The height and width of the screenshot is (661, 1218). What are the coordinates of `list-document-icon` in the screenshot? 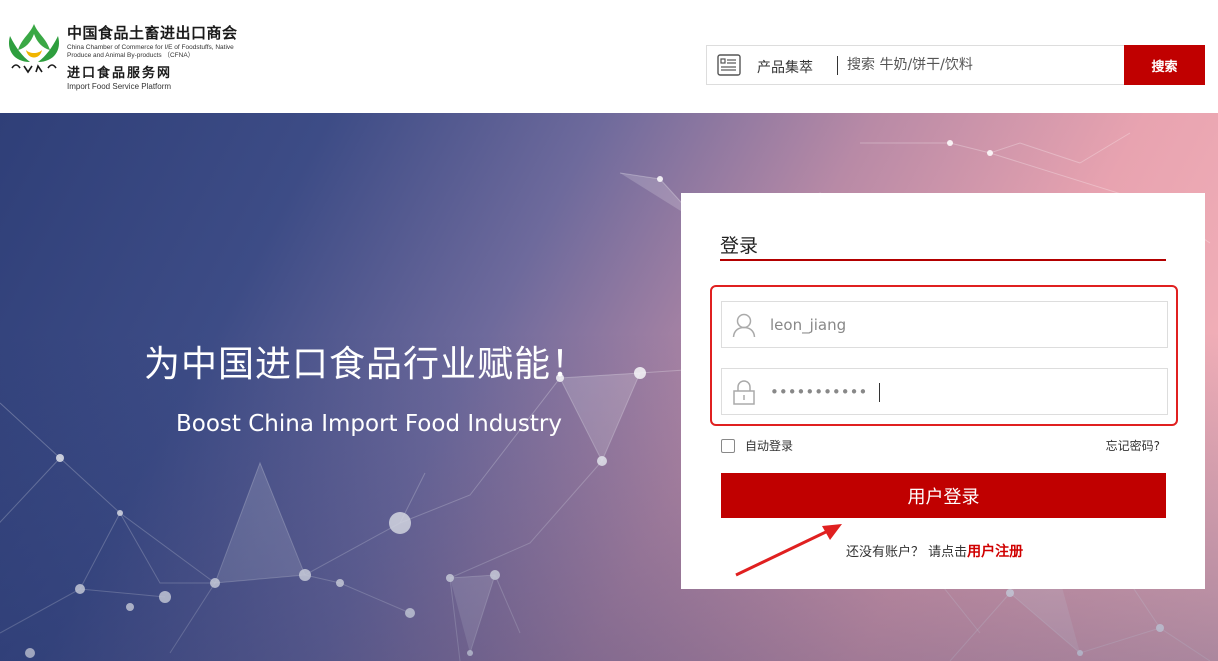 It's located at (729, 65).